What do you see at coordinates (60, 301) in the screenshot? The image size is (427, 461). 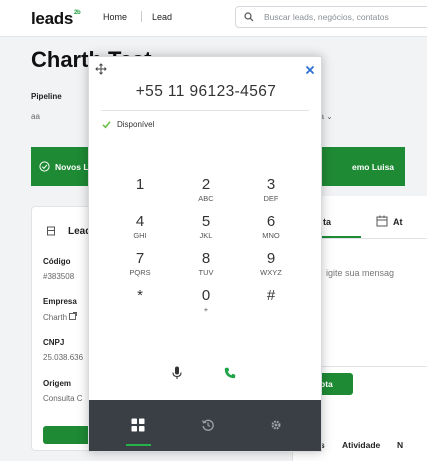 I see `field-label: Empresa` at bounding box center [60, 301].